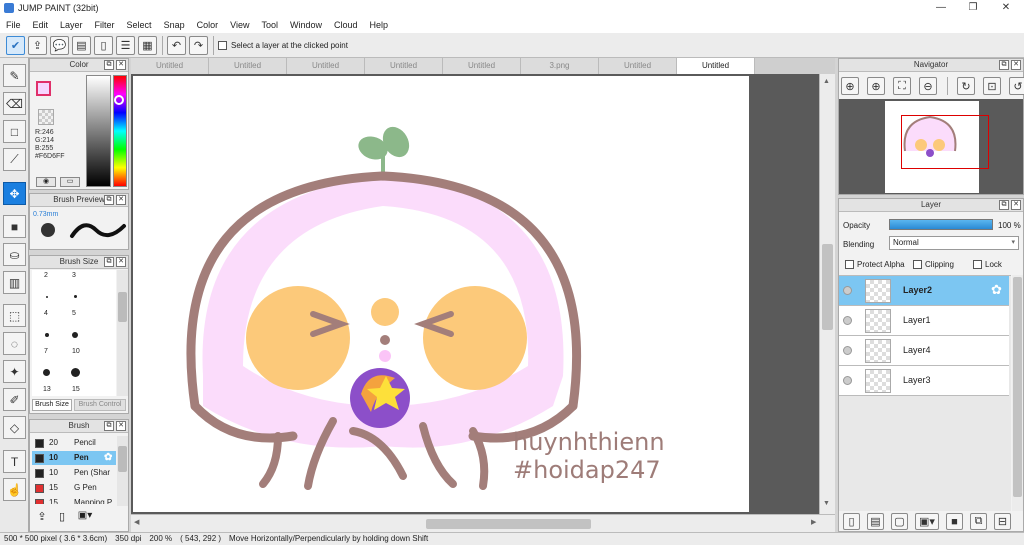 This screenshot has width=1024, height=545. Describe the element at coordinates (198, 45) in the screenshot. I see `redo-icon: ↷` at that location.